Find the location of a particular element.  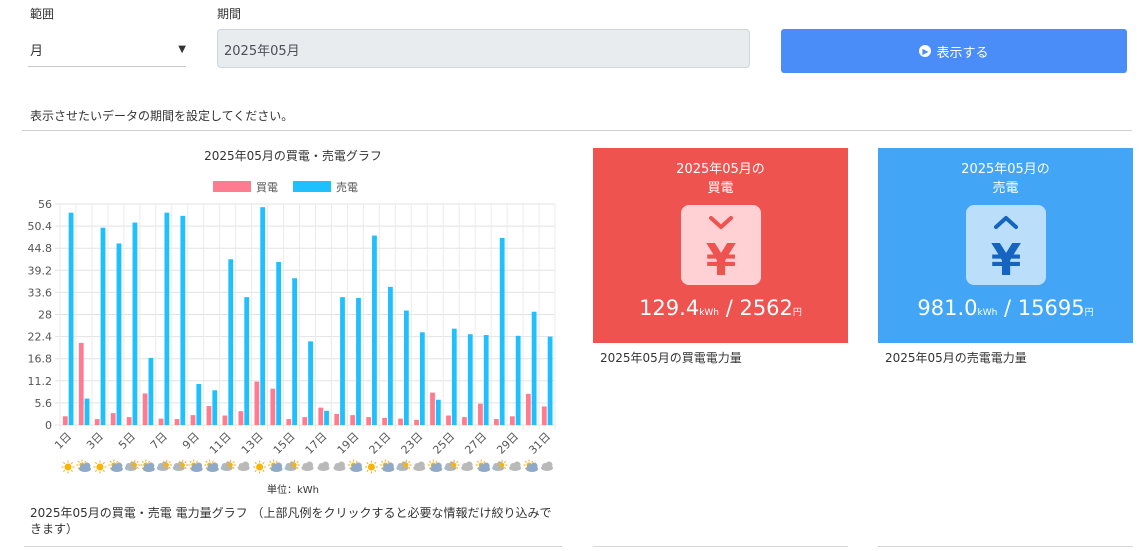

x-tick-label: 5日 is located at coordinates (127, 441).